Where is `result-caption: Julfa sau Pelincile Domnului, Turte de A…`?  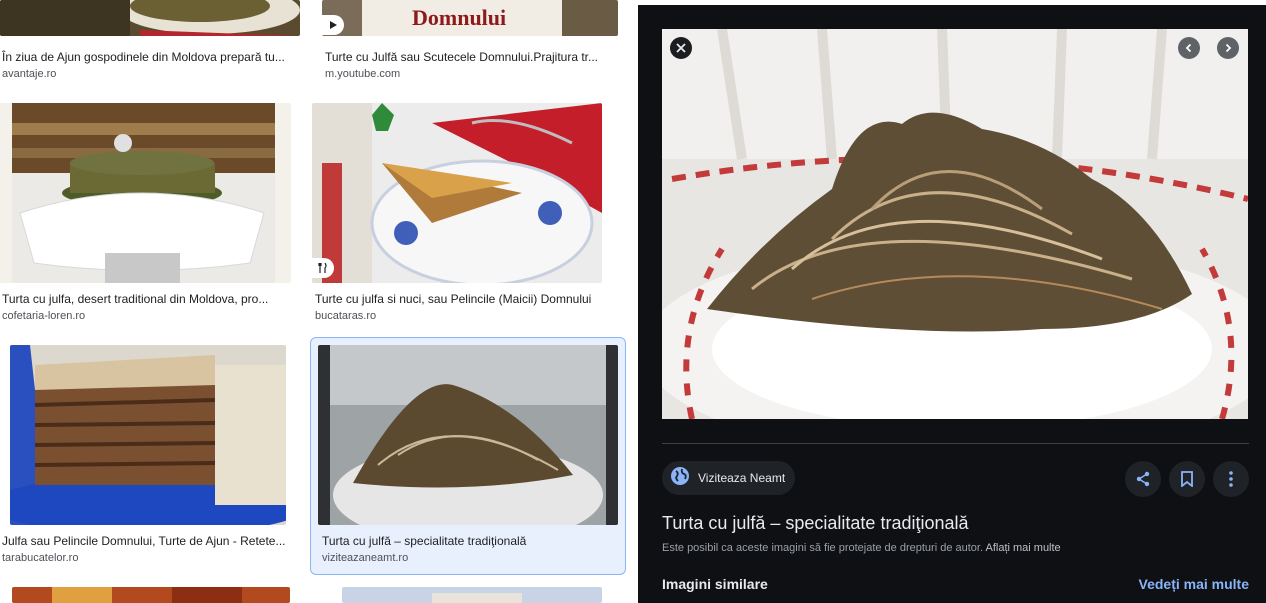
result-caption: Julfa sau Pelincile Domnului, Turte de A… is located at coordinates (151, 541).